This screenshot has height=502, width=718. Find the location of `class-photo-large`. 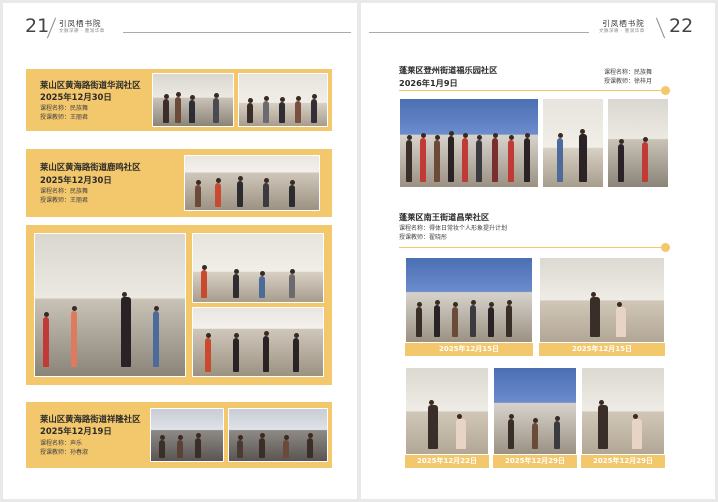

class-photo-large is located at coordinates (110, 305).